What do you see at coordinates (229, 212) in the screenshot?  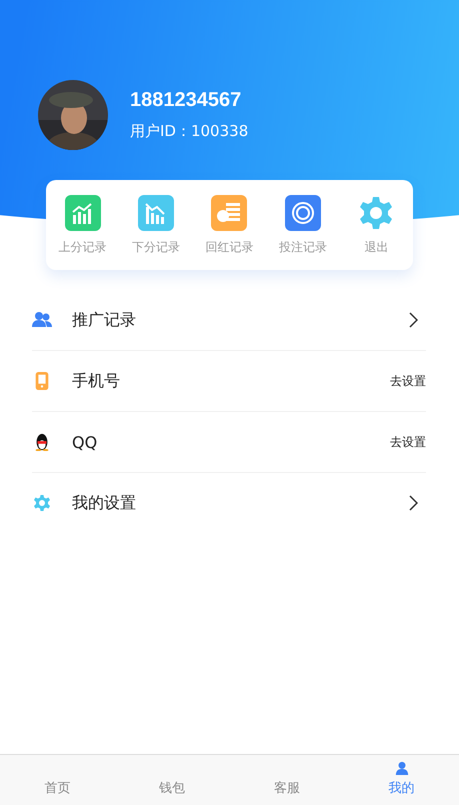 I see `coins-icon` at bounding box center [229, 212].